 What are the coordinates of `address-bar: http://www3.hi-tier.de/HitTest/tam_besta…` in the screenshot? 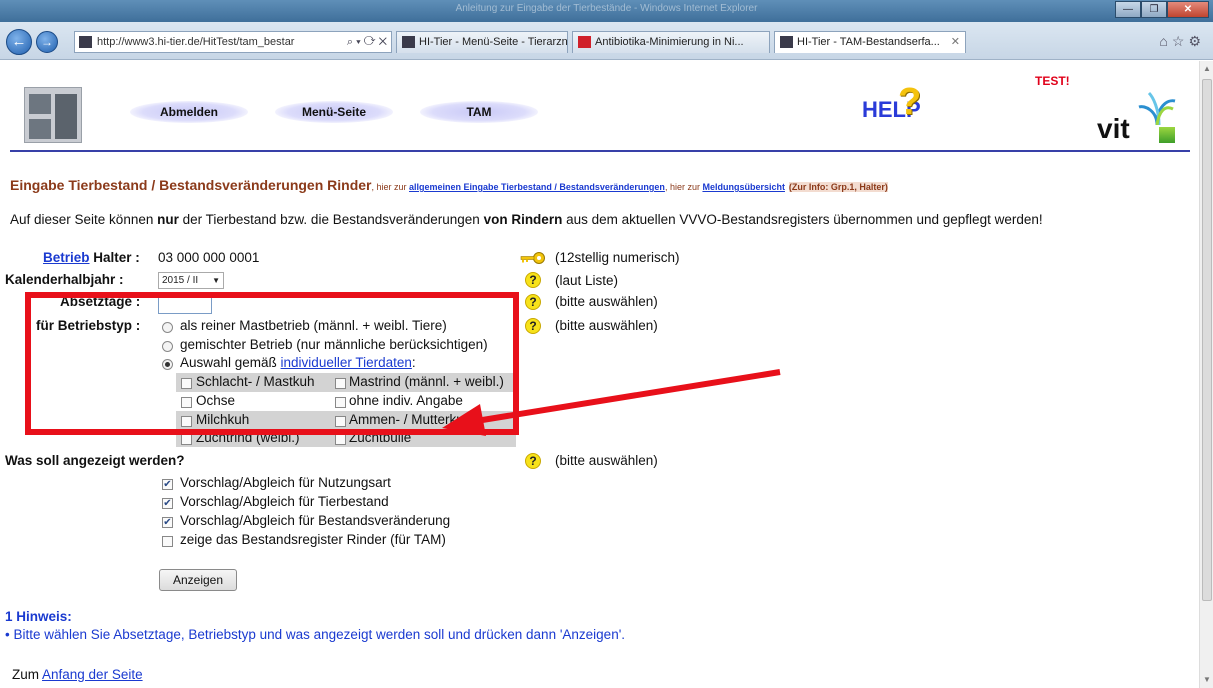 It's located at (233, 42).